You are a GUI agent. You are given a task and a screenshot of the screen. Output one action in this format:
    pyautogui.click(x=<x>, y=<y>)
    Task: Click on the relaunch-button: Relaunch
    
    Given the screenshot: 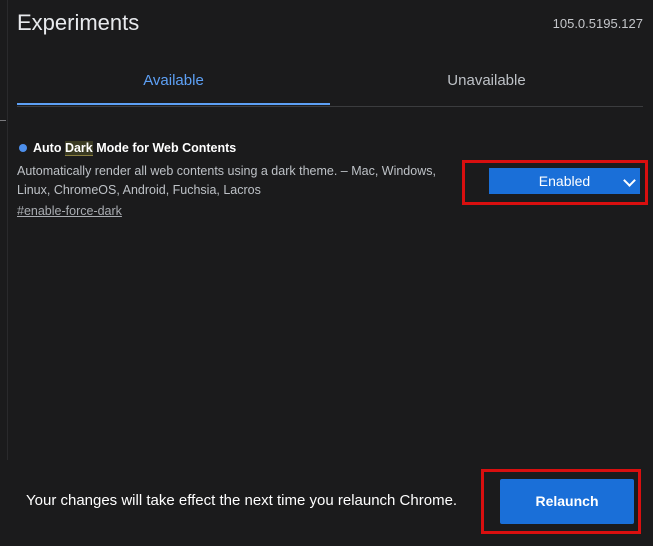 What is the action you would take?
    pyautogui.click(x=567, y=501)
    